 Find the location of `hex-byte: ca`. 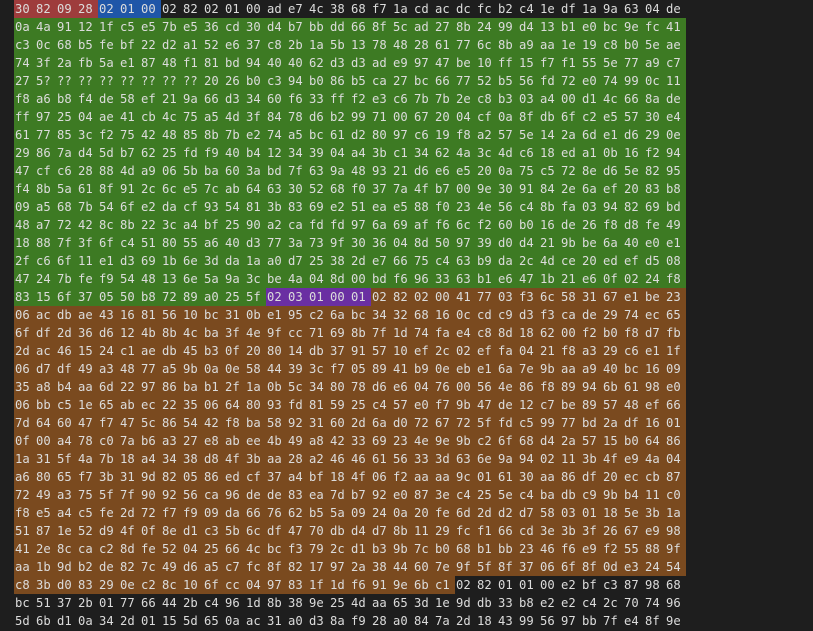

hex-byte: ca is located at coordinates (297, 225).